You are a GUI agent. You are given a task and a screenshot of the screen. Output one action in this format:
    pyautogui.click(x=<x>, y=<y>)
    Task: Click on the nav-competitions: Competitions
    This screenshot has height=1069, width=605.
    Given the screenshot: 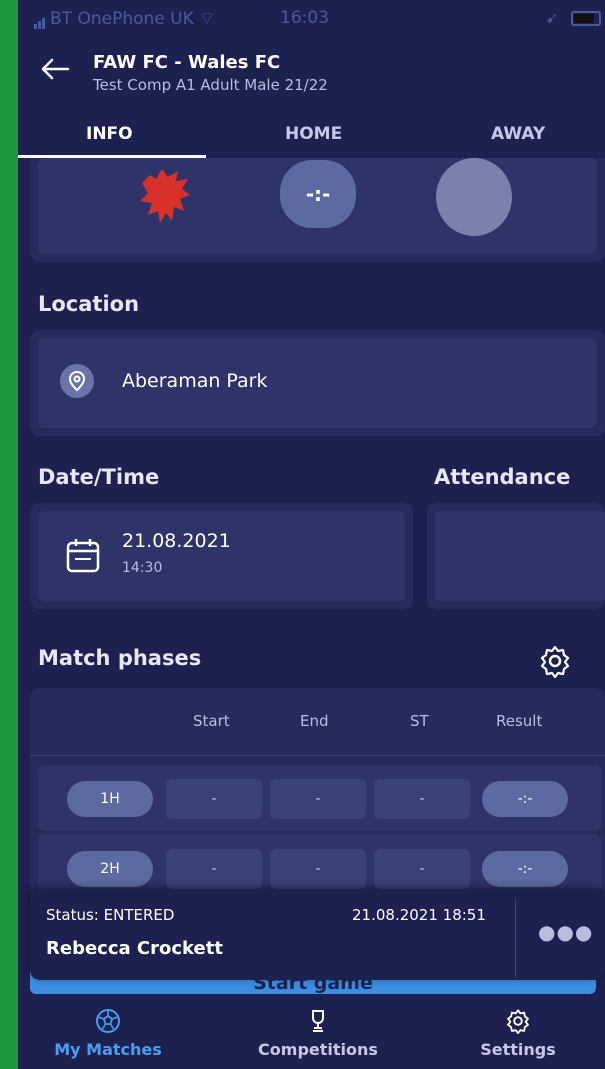 What is the action you would take?
    pyautogui.click(x=318, y=1026)
    